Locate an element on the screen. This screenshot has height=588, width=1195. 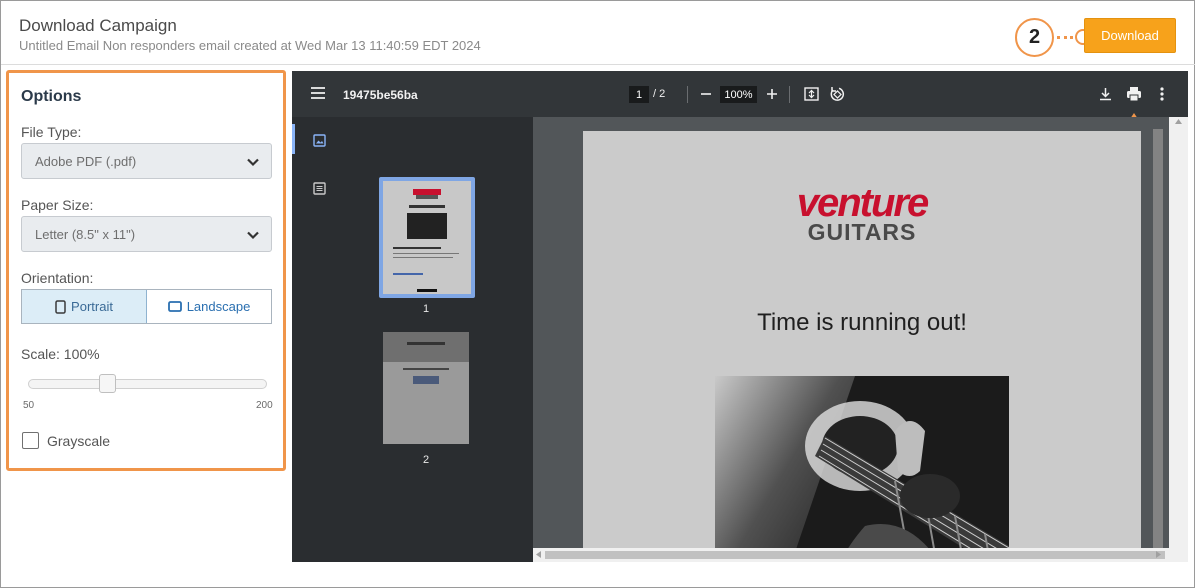
document-scrollbar-vertical is located at coordinates (1158, 339).